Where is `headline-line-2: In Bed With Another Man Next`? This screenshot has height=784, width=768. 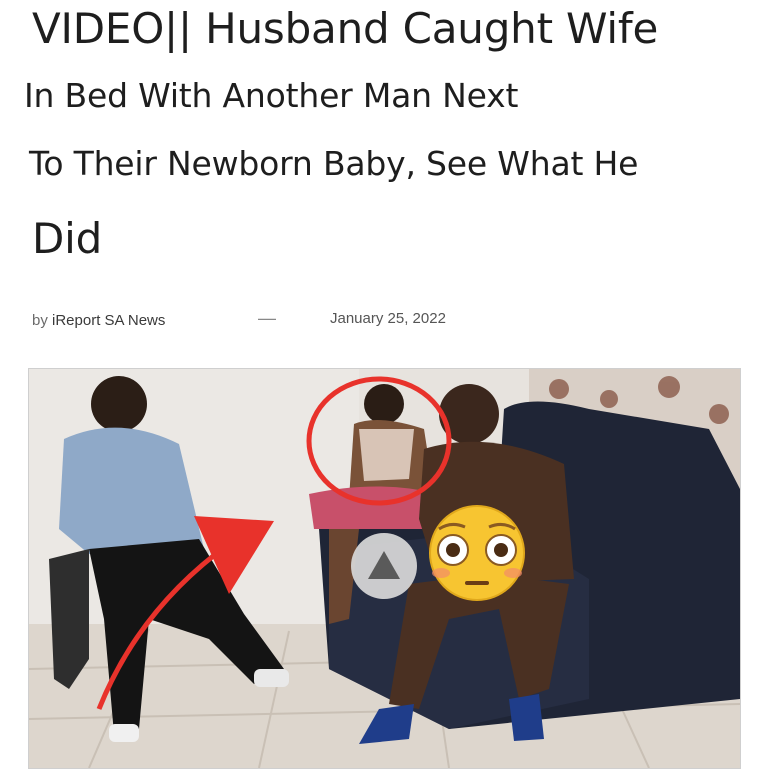
headline-line-2: In Bed With Another Man Next is located at coordinates (271, 95).